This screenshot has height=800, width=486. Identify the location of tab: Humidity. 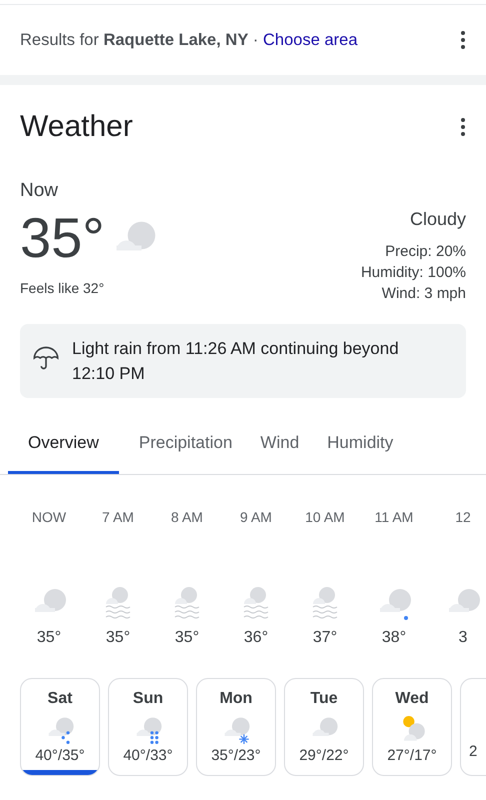
(360, 446).